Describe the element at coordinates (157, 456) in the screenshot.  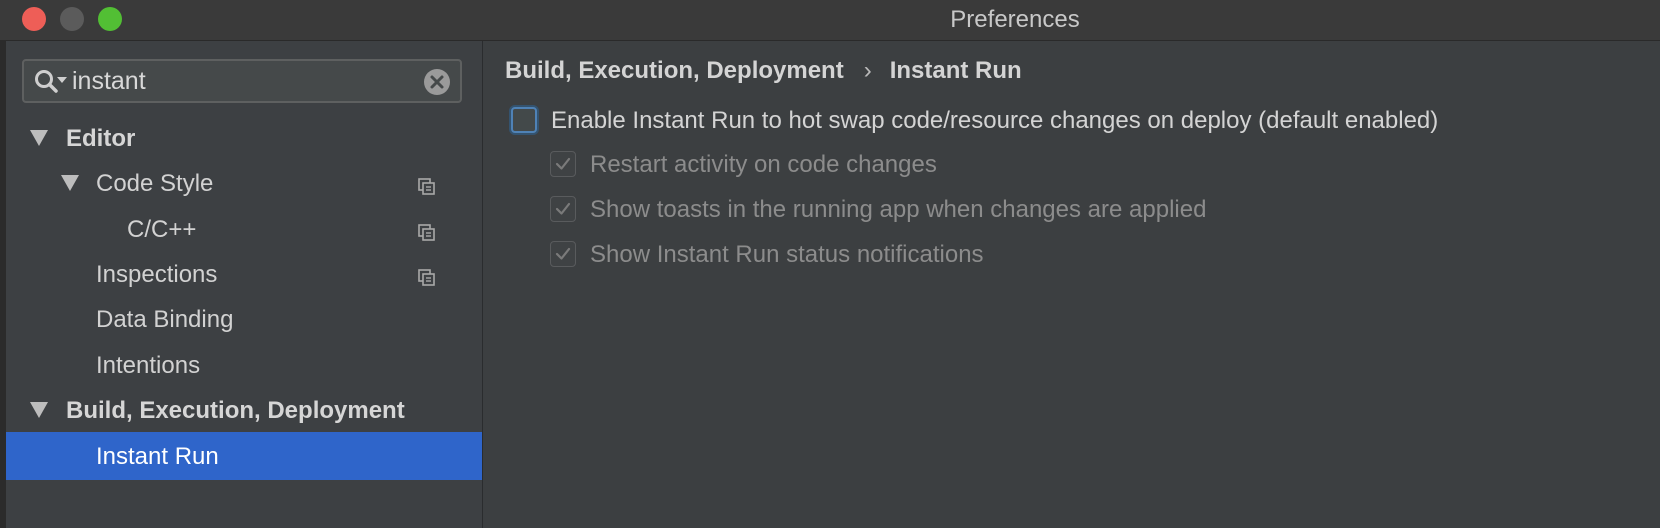
I see `sidebar-item-label: Instant Run` at that location.